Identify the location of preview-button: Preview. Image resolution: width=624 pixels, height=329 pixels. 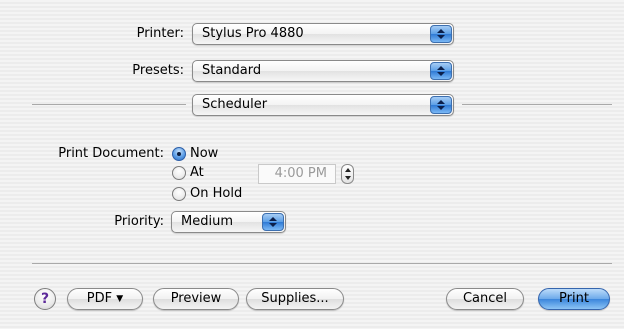
(196, 299).